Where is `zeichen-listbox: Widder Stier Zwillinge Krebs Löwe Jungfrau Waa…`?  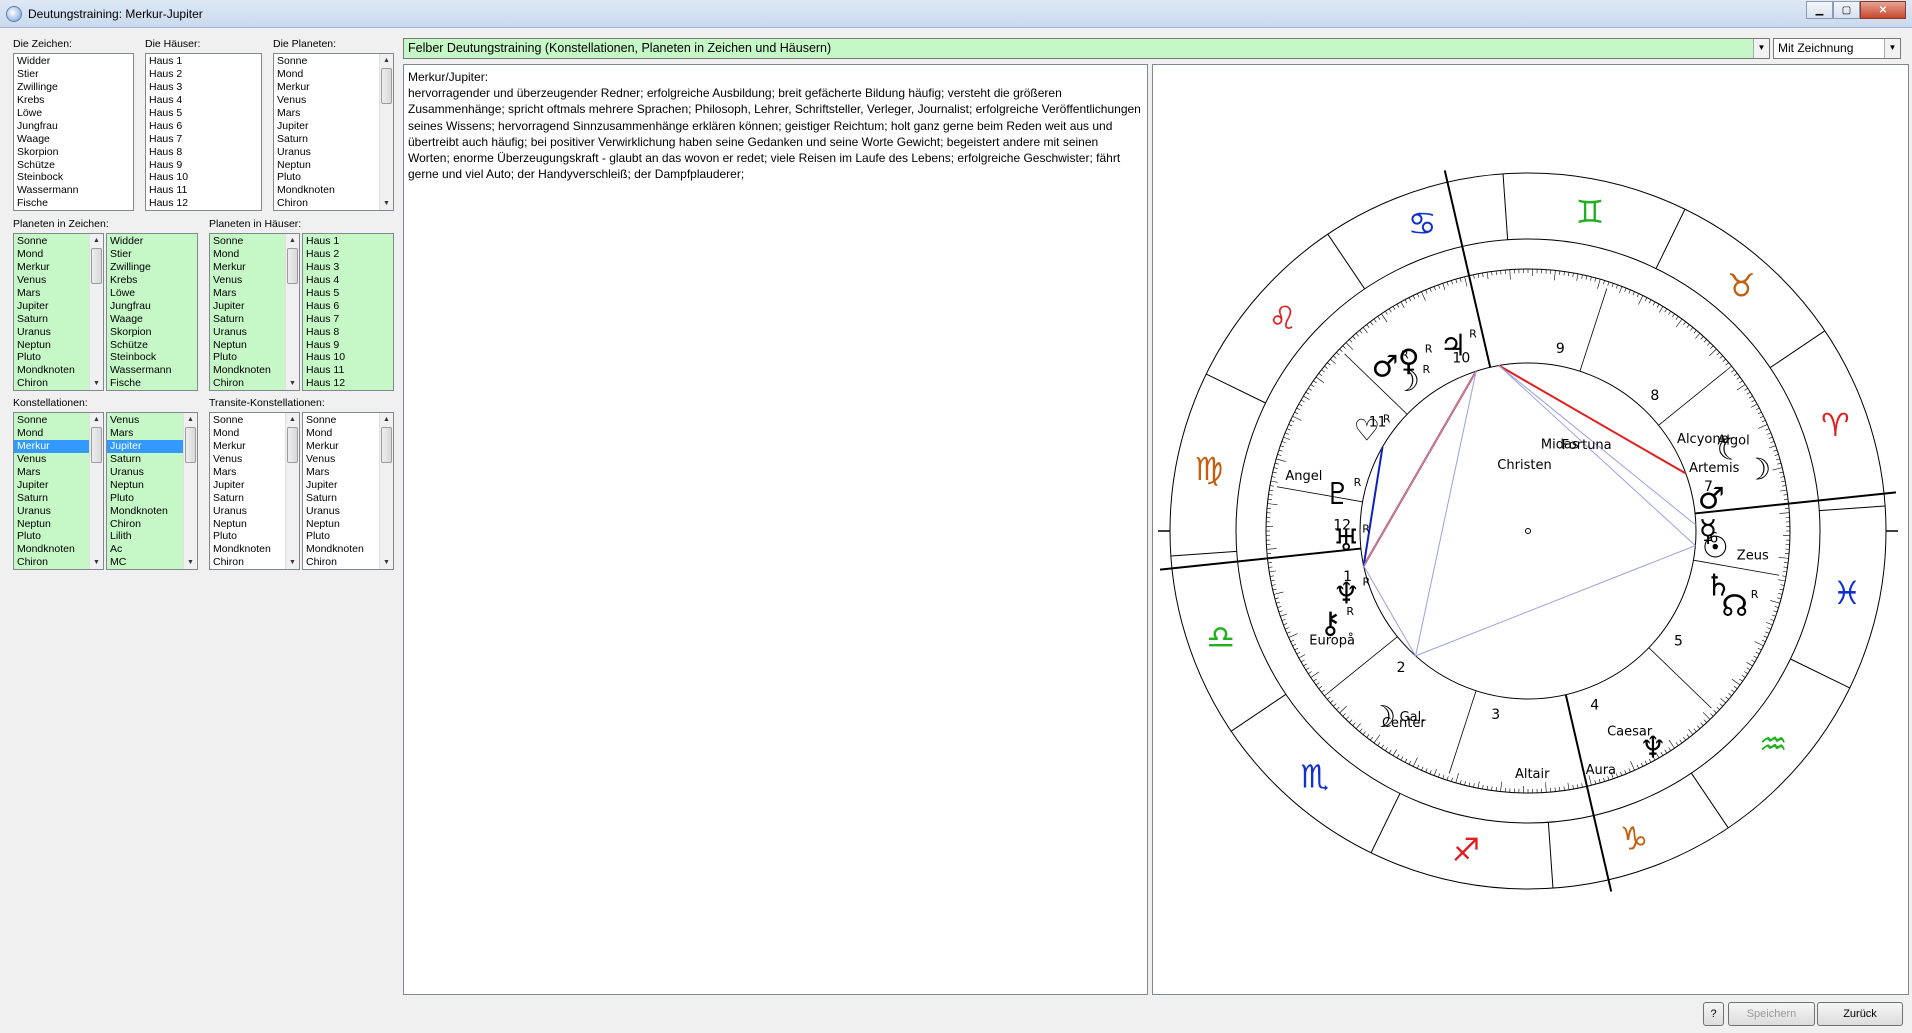 zeichen-listbox: Widder Stier Zwillinge Krebs Löwe Jungfrau Waa… is located at coordinates (73, 132).